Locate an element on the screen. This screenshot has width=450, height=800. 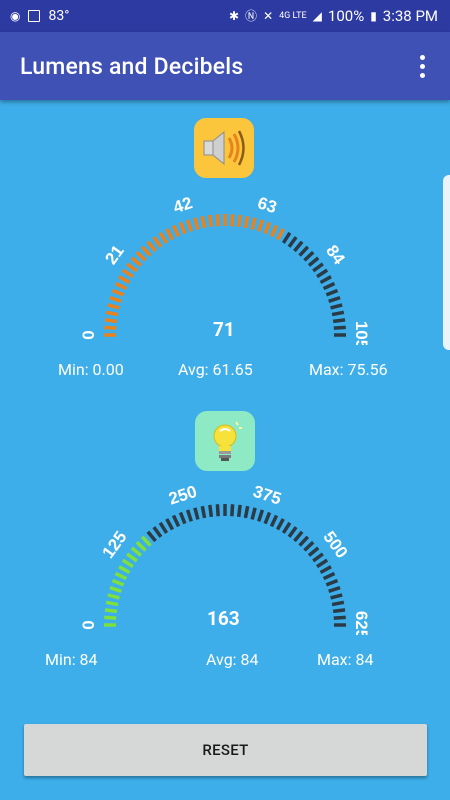
mute-icon: ✕ is located at coordinates (268, 16).